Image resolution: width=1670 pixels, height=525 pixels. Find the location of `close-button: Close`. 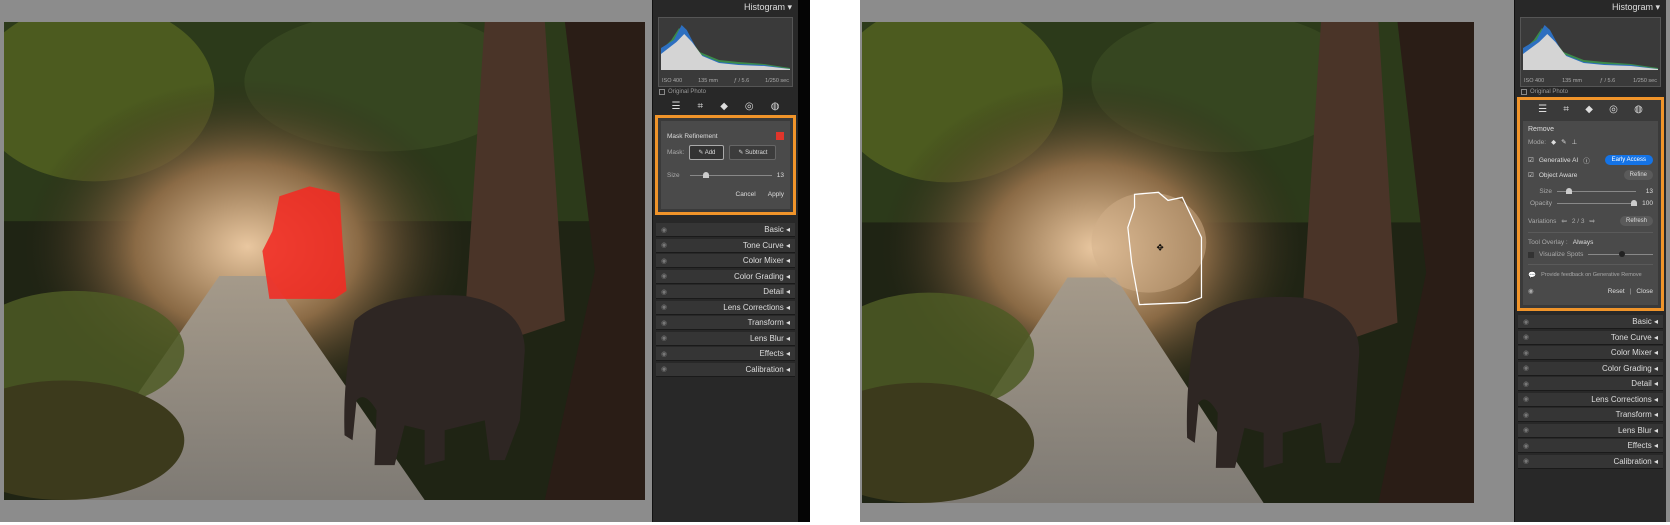

close-button: Close is located at coordinates (1644, 291).